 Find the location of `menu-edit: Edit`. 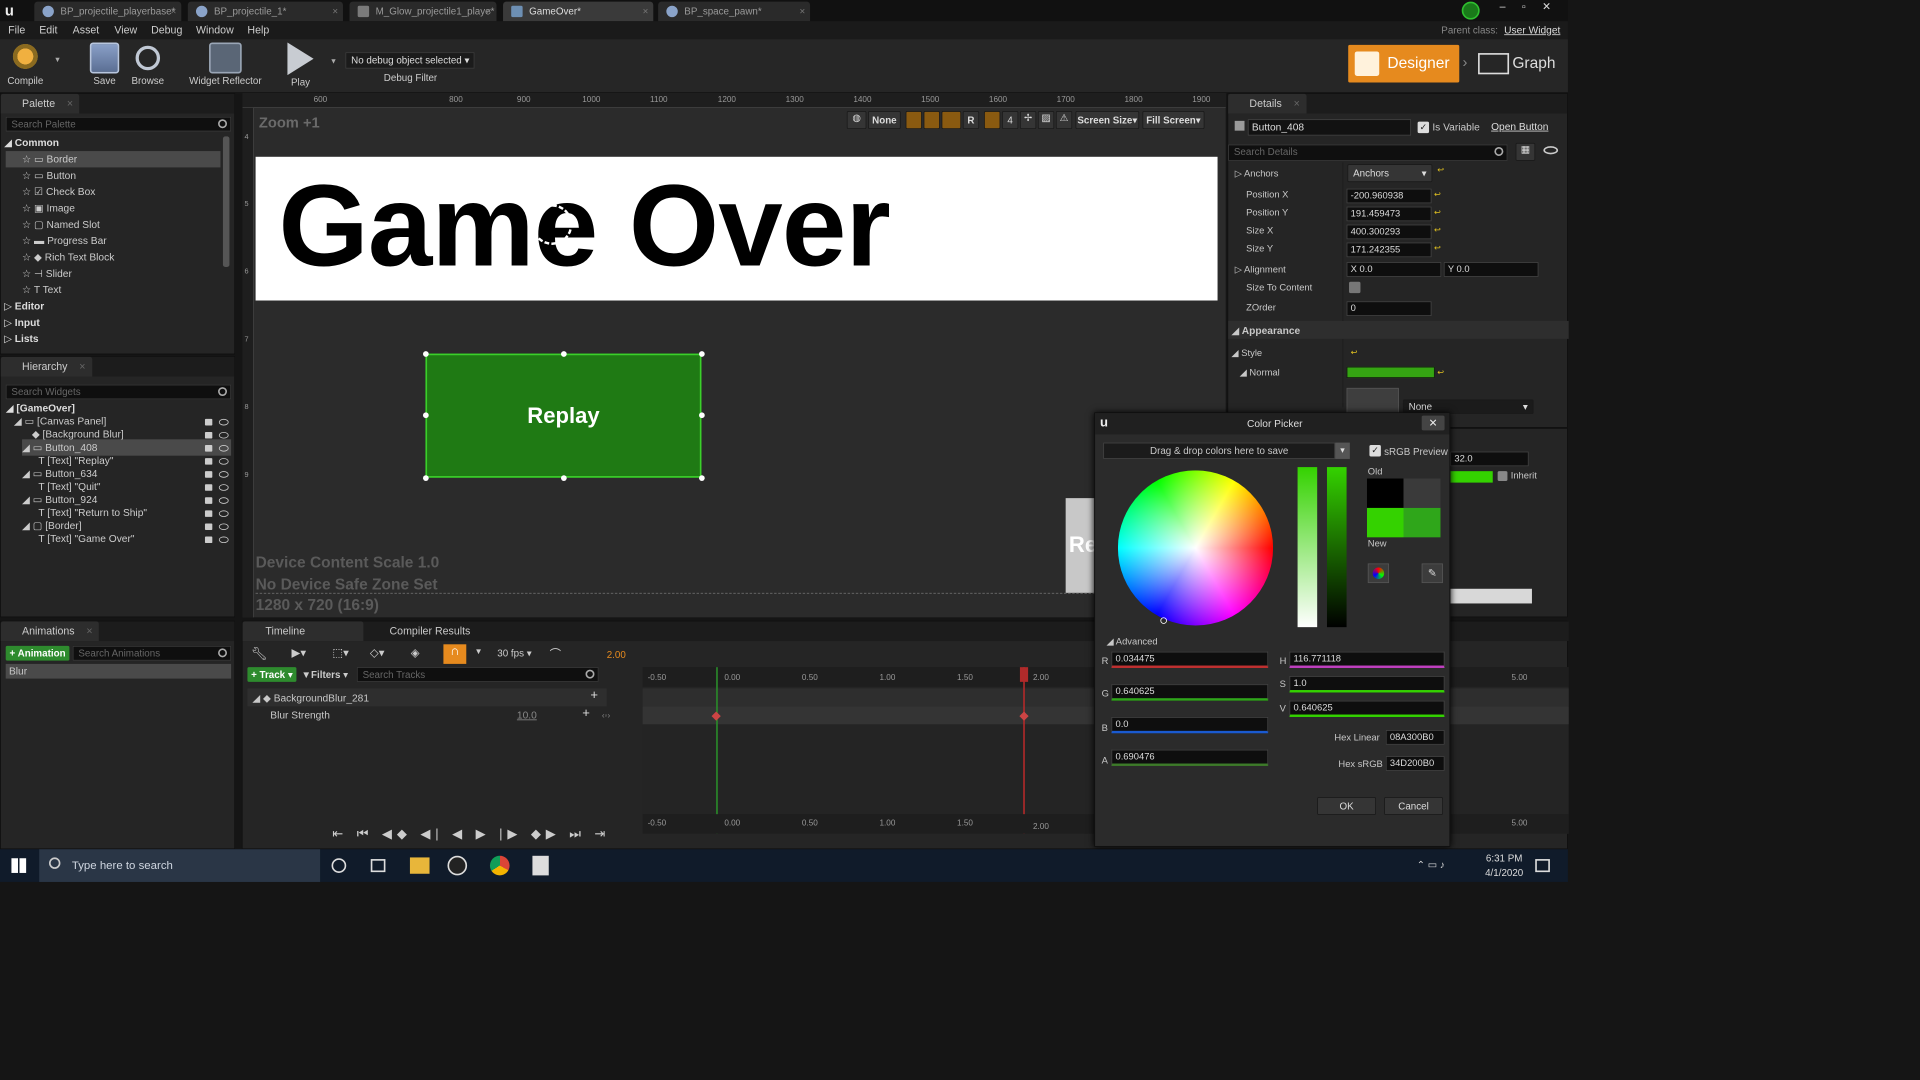

menu-edit: Edit is located at coordinates (48, 30).